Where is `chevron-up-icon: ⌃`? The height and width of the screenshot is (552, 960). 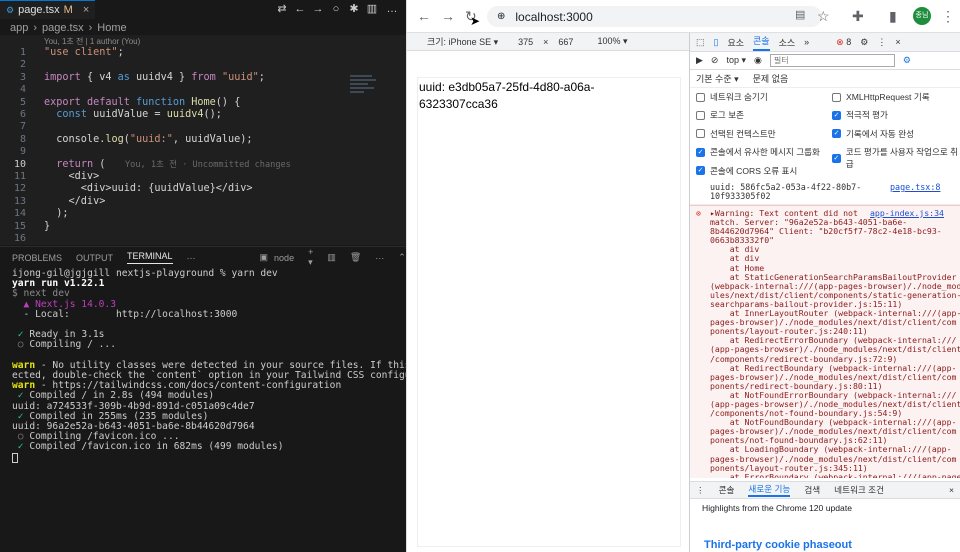
chevron-up-icon: ⌃ is located at coordinates (402, 257).